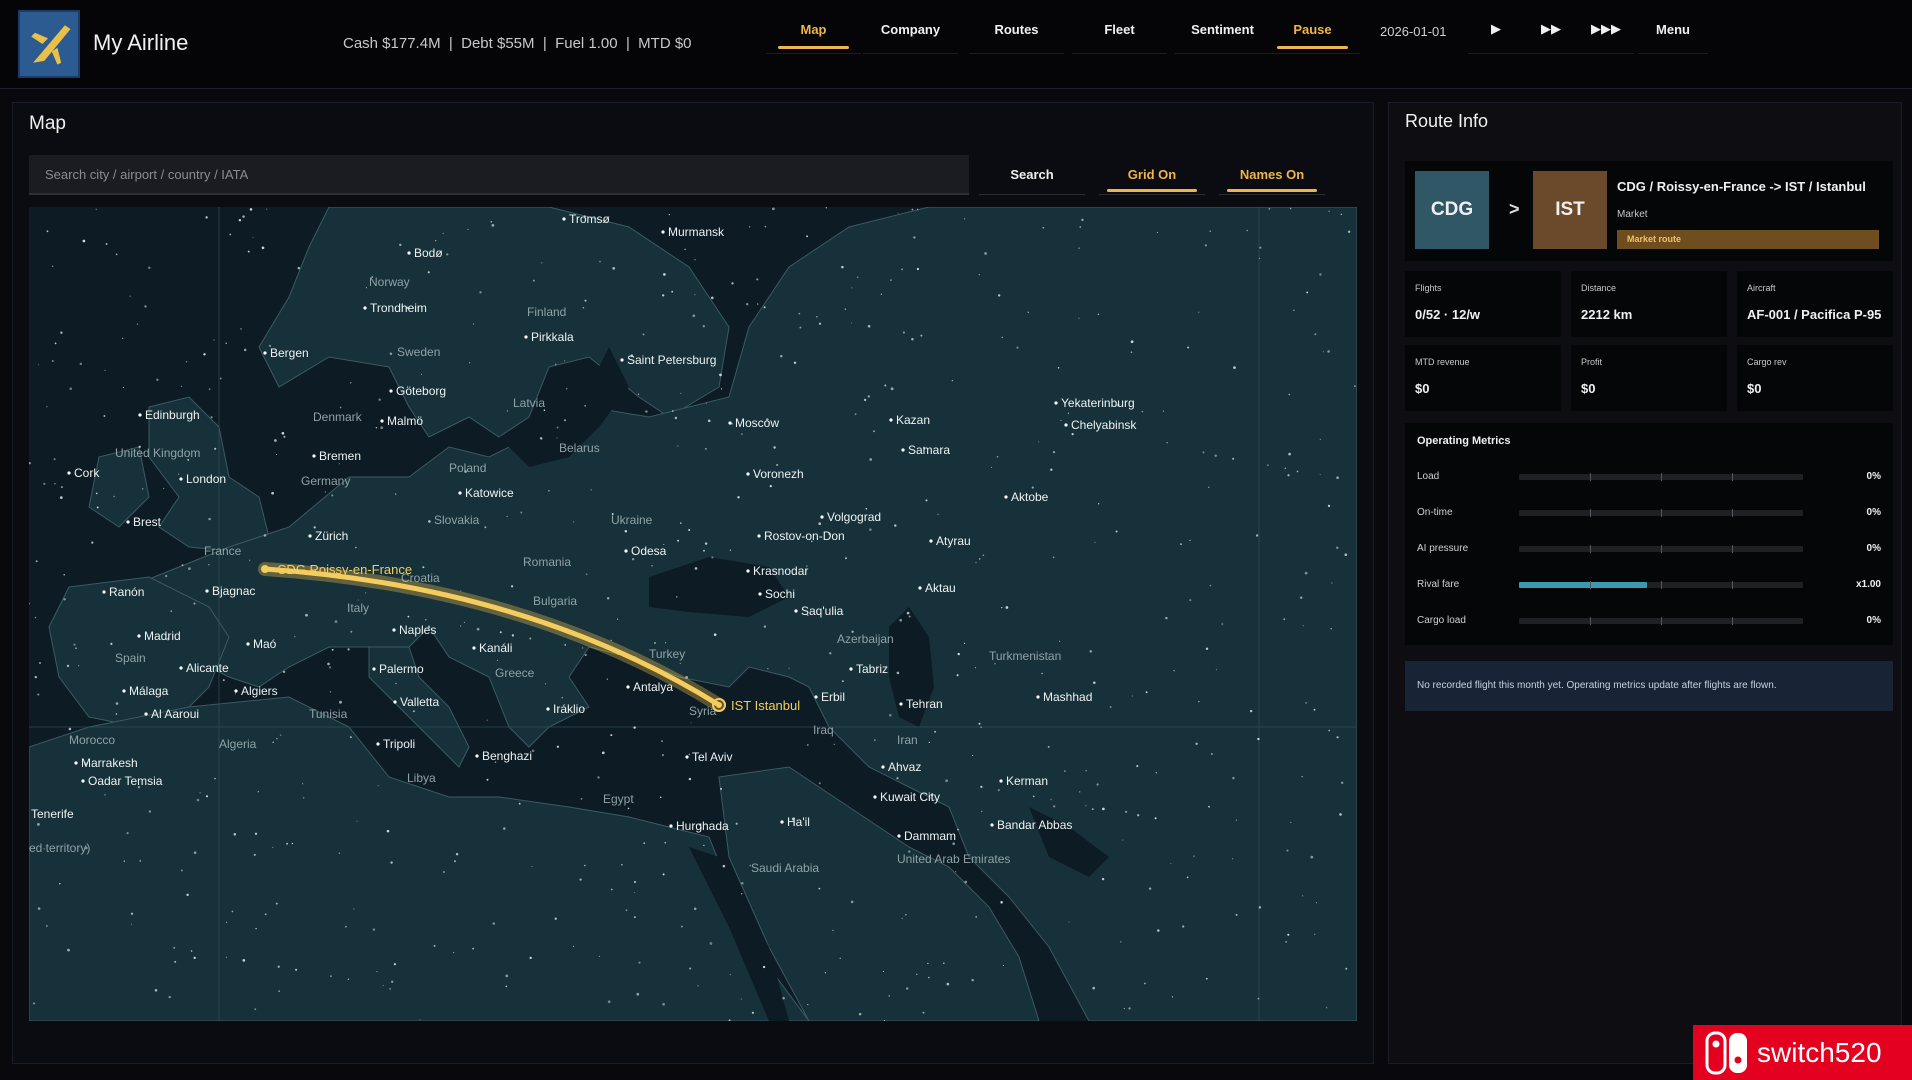 The image size is (1912, 1080). Describe the element at coordinates (910, 27) in the screenshot. I see `nav-company: Company` at that location.